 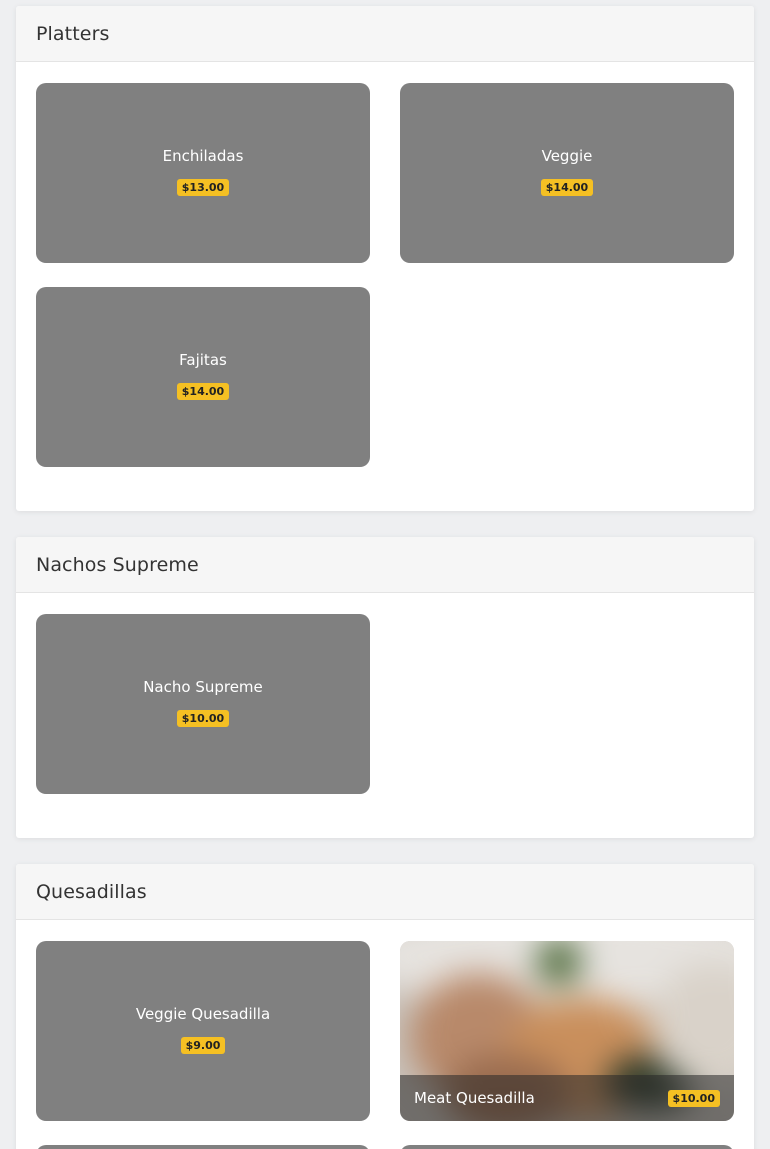 What do you see at coordinates (567, 1098) in the screenshot?
I see `photo-caption-bar: Meat Quesadilla $10.00` at bounding box center [567, 1098].